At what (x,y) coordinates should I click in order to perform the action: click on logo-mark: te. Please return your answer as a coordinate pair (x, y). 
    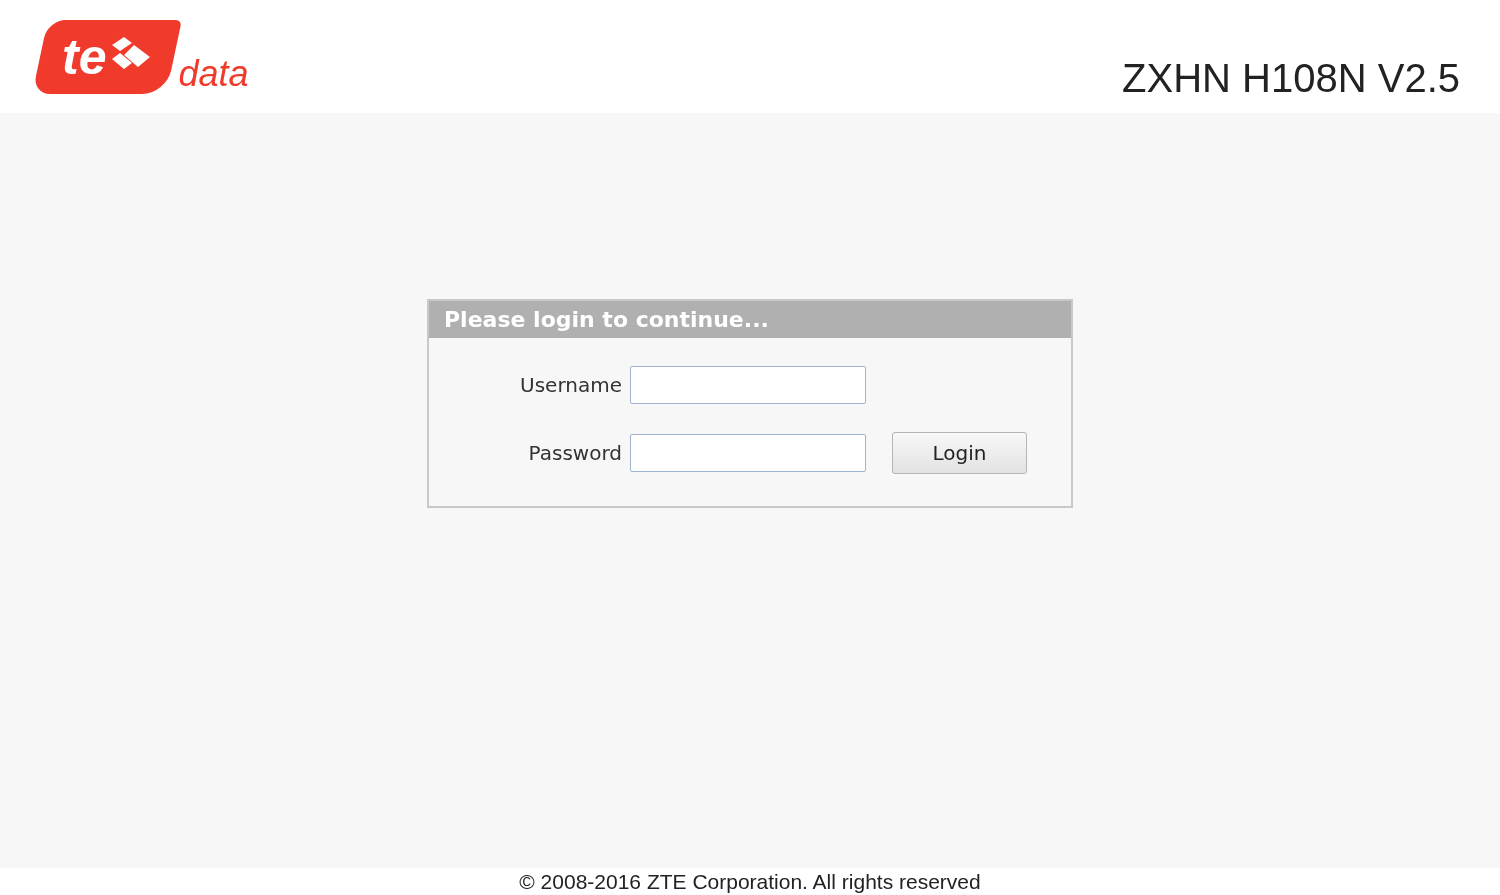
    Looking at the image, I should click on (84, 57).